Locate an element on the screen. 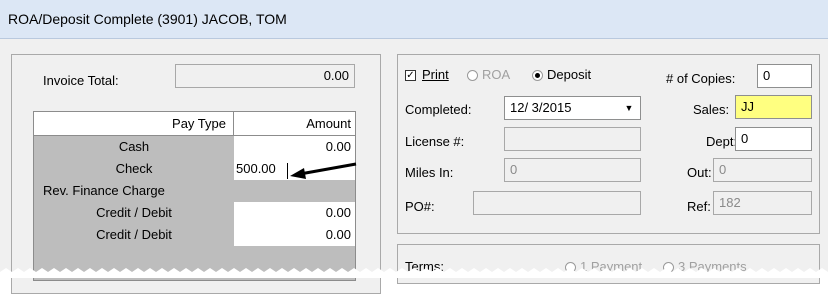 The height and width of the screenshot is (294, 828). miles-in-label: Miles In: is located at coordinates (429, 172).